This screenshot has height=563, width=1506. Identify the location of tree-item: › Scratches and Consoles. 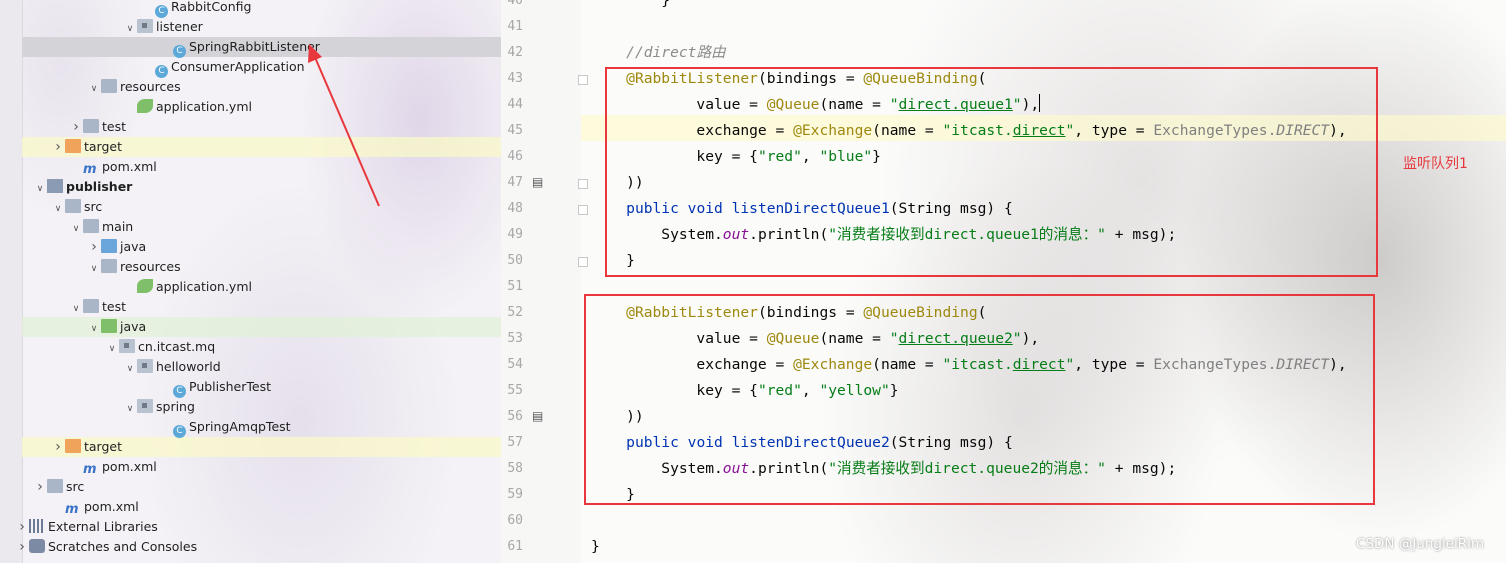
(106, 547).